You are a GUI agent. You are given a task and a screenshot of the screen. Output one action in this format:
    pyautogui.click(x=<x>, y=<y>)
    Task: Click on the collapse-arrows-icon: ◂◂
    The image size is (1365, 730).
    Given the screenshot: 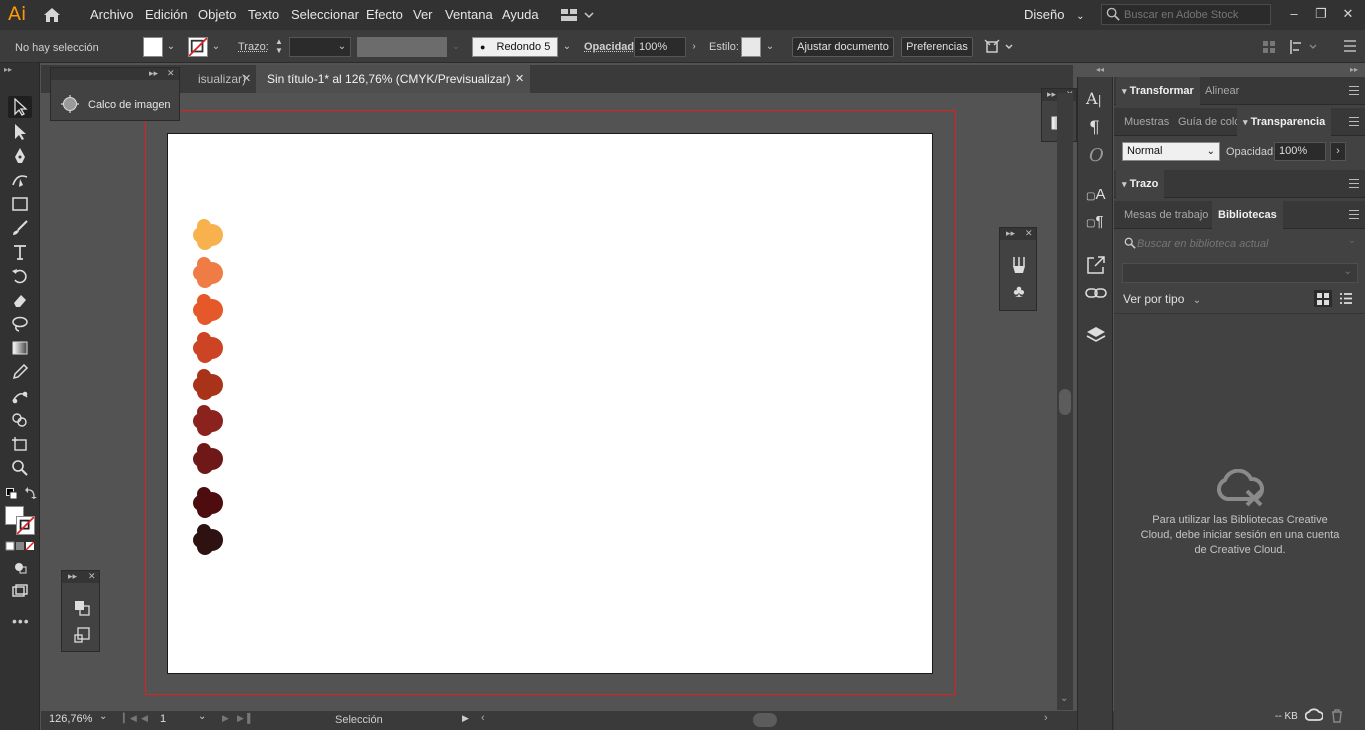 What is the action you would take?
    pyautogui.click(x=1100, y=69)
    